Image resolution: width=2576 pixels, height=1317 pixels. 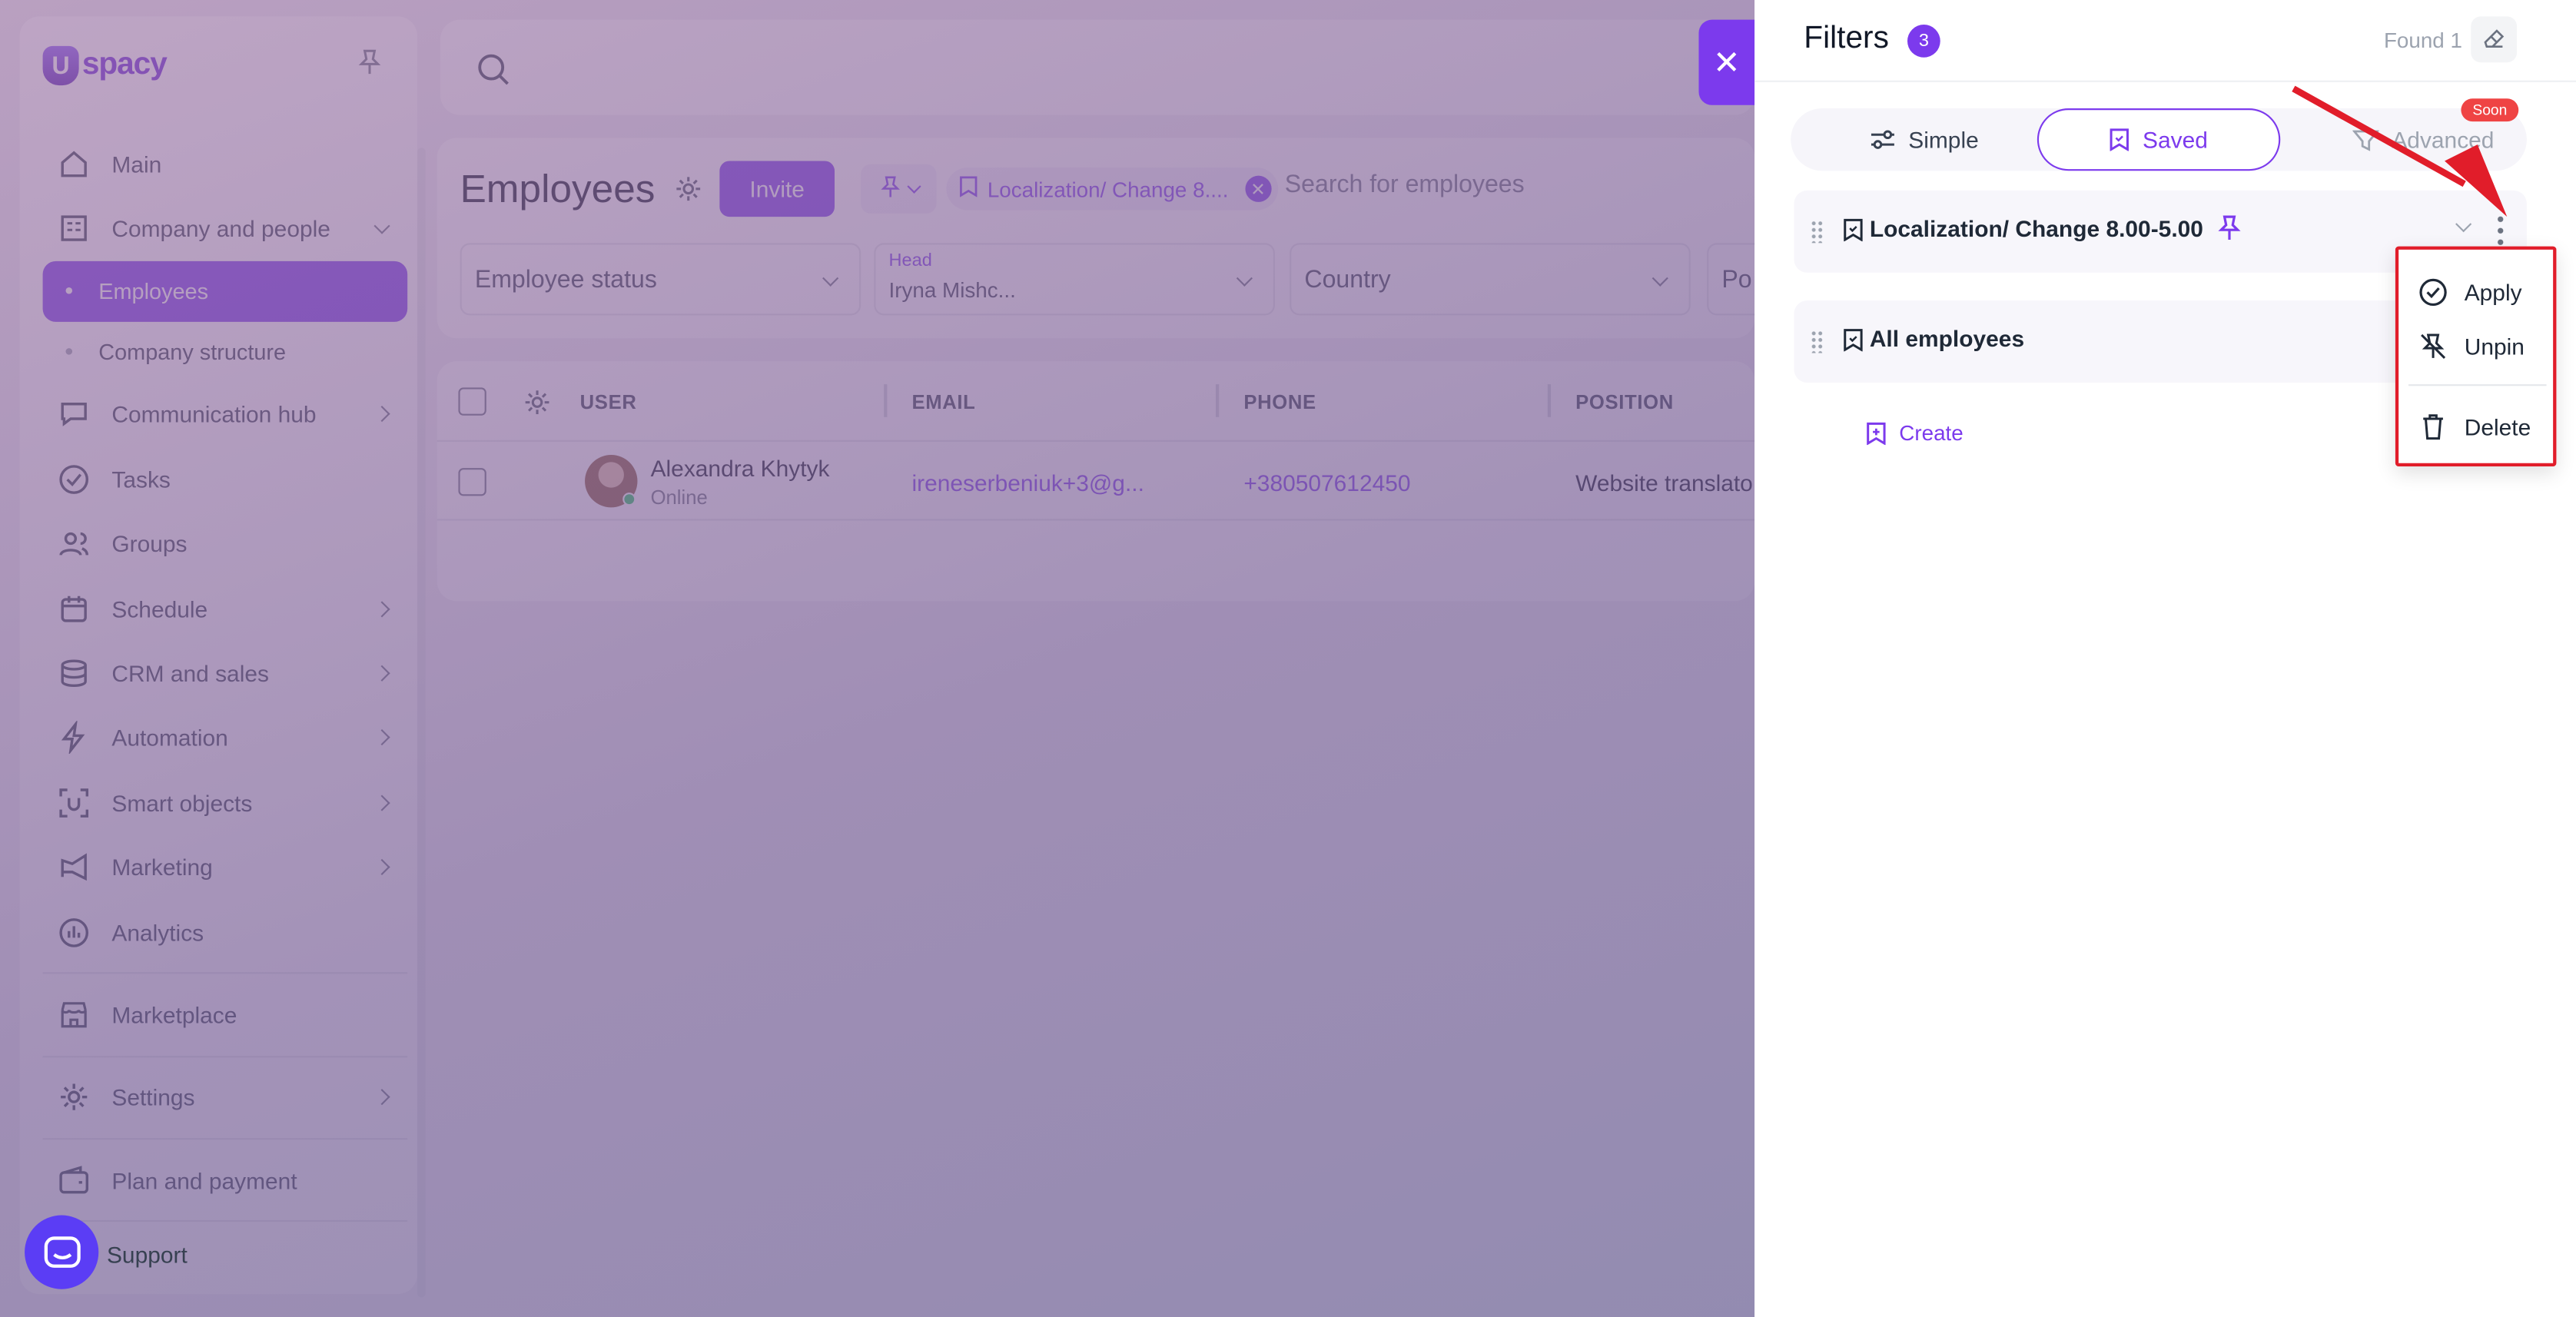 What do you see at coordinates (558, 189) in the screenshot?
I see `page-title: Employees` at bounding box center [558, 189].